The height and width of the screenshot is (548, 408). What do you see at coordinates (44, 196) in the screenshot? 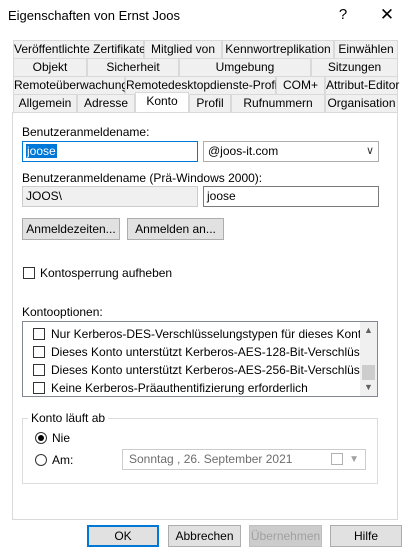
I see `pre2000-domain-value: JOOS\` at bounding box center [44, 196].